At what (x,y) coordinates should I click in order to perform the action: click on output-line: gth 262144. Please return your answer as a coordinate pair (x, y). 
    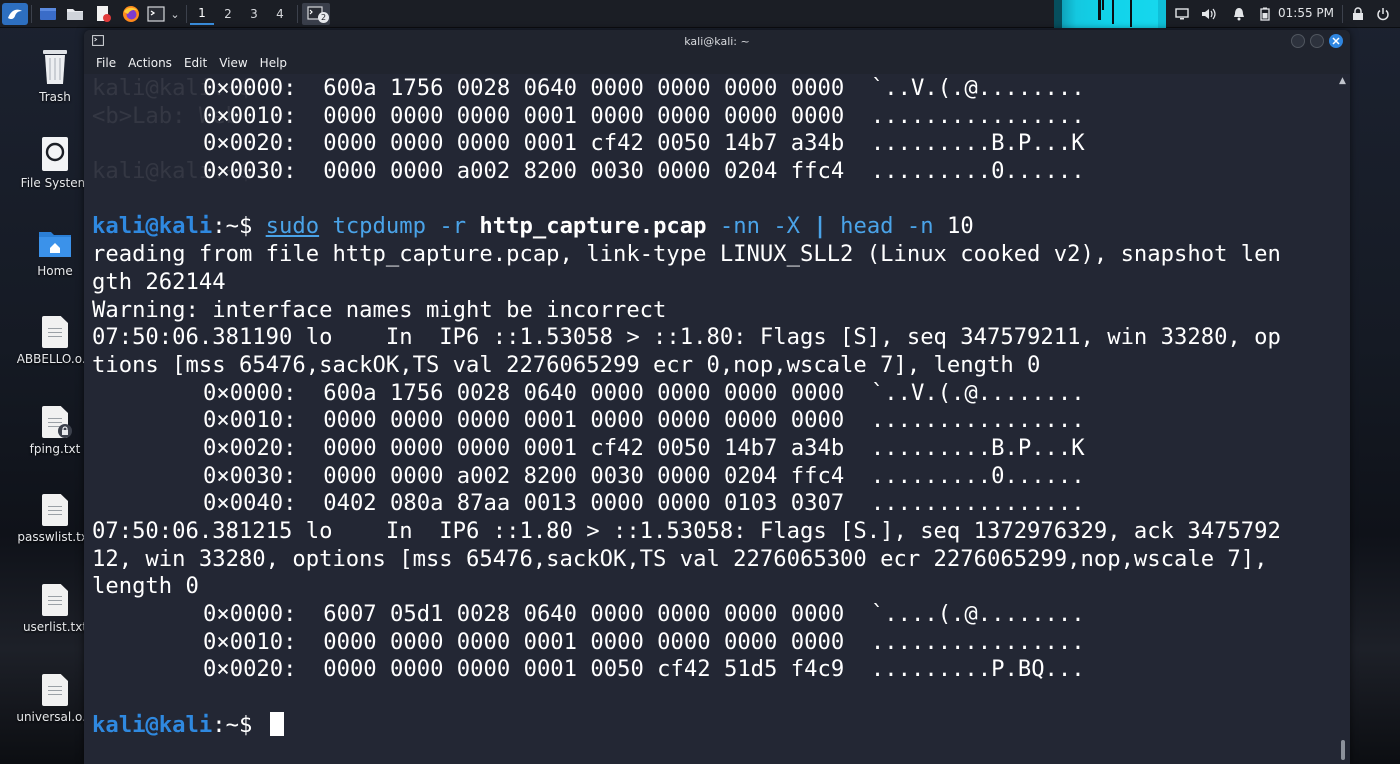
    Looking at the image, I should click on (159, 281).